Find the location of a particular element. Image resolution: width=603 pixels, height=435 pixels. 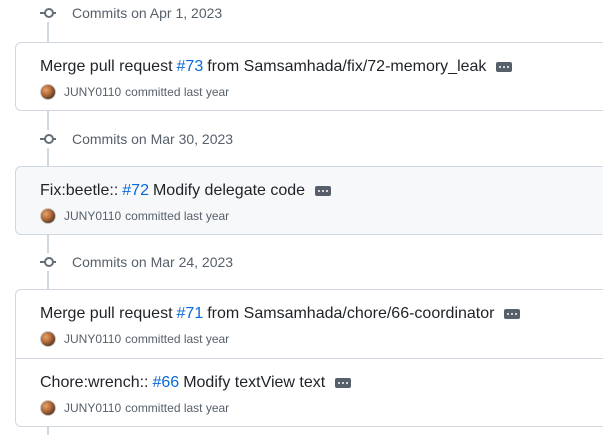

commit-title-link: from Samsamhada/fix/72-memory_leak is located at coordinates (346, 67).